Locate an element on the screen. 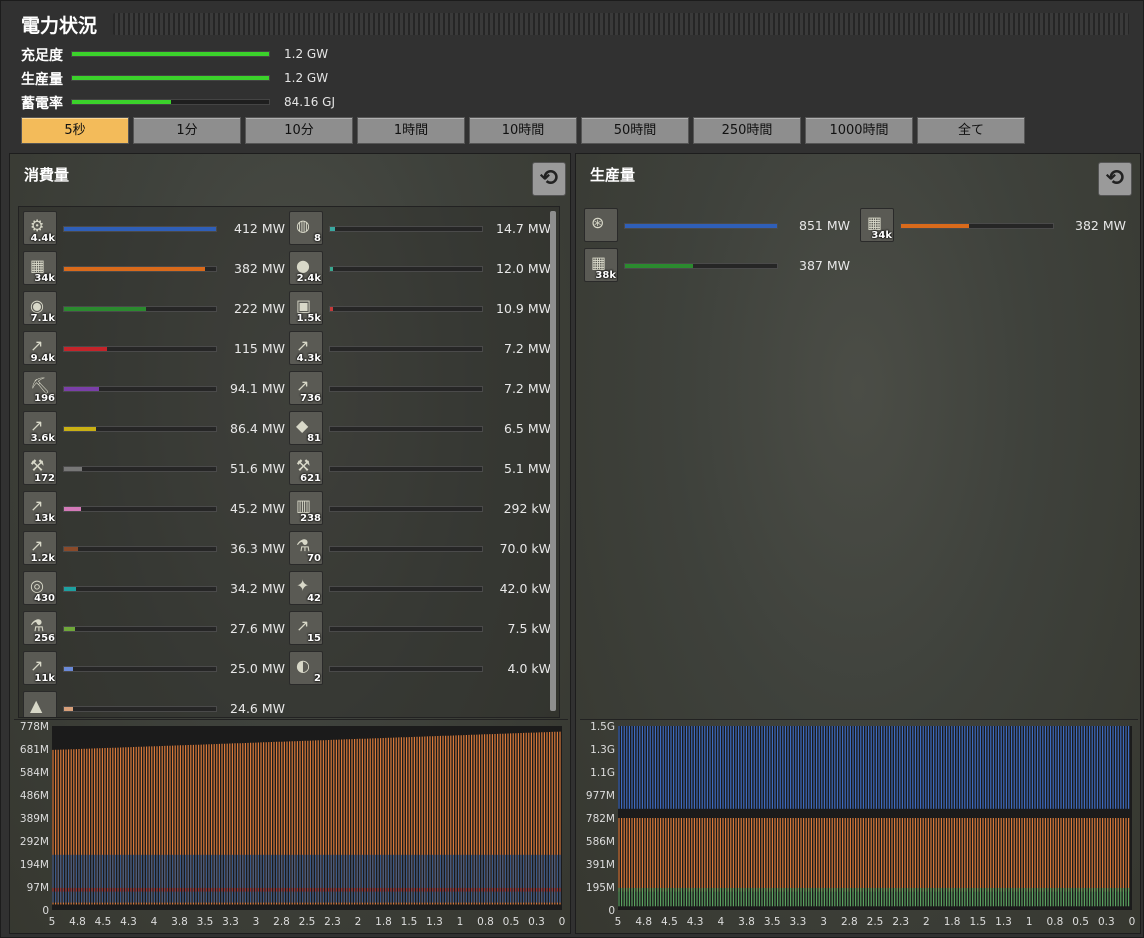 The width and height of the screenshot is (1144, 938). x-tick-label: 5 is located at coordinates (52, 922).